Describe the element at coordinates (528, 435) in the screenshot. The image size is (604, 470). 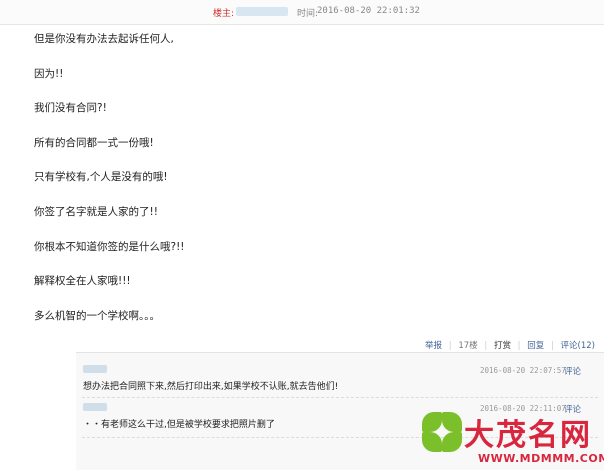
I see `watermark-cn: 大茂名网` at that location.